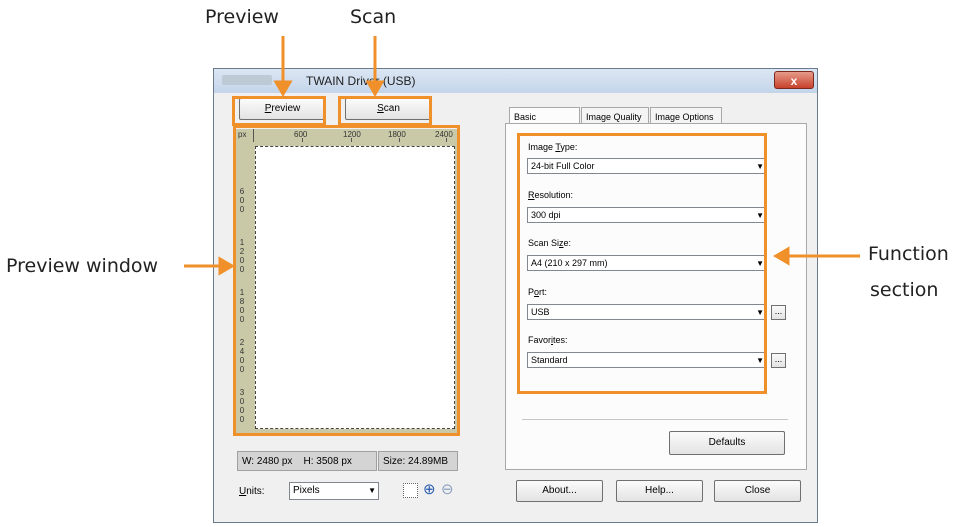  Describe the element at coordinates (781, 256) in the screenshot. I see `arrow-function-head` at that location.